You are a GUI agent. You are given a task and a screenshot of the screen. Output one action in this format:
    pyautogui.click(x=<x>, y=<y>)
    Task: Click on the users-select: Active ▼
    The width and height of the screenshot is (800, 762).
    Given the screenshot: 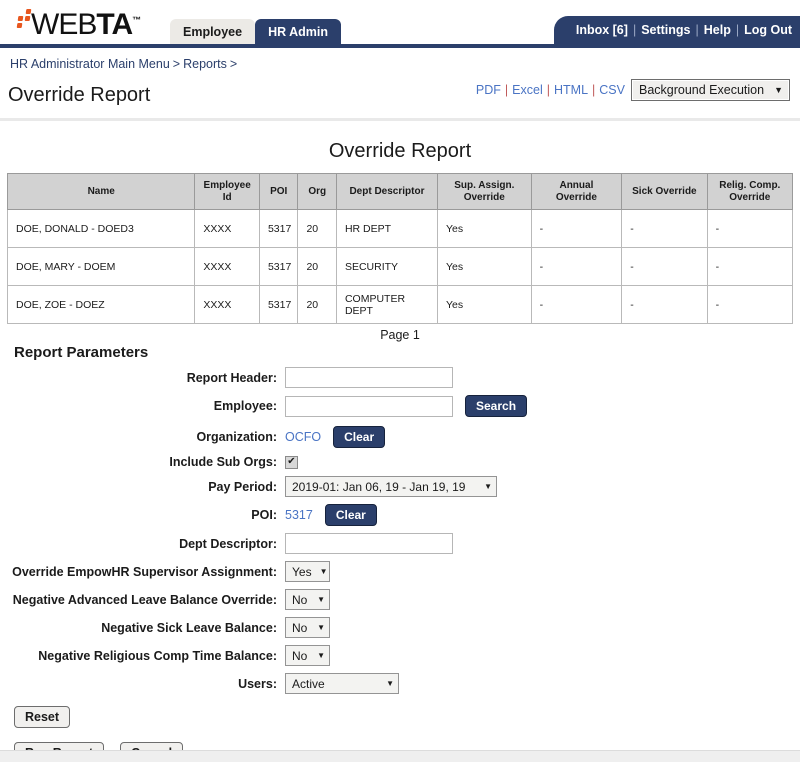 What is the action you would take?
    pyautogui.click(x=342, y=683)
    